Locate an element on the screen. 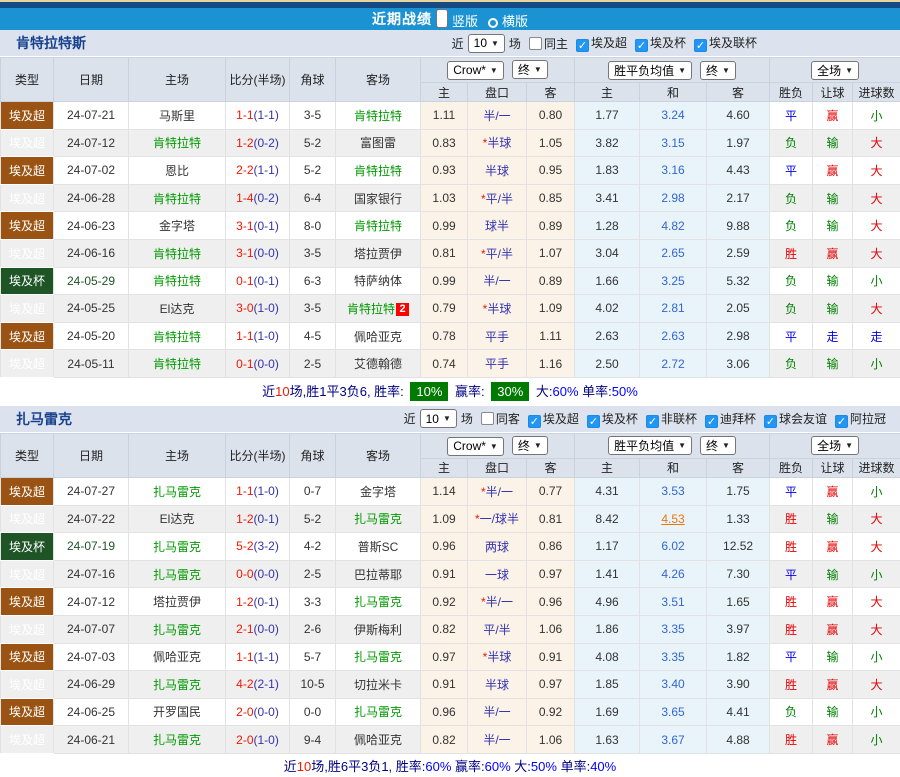 The height and width of the screenshot is (777, 900). summary-line: 近10场,胜6平3负1, 胜率:60% 赢率:60% 大:50% 单率:40% is located at coordinates (450, 765).